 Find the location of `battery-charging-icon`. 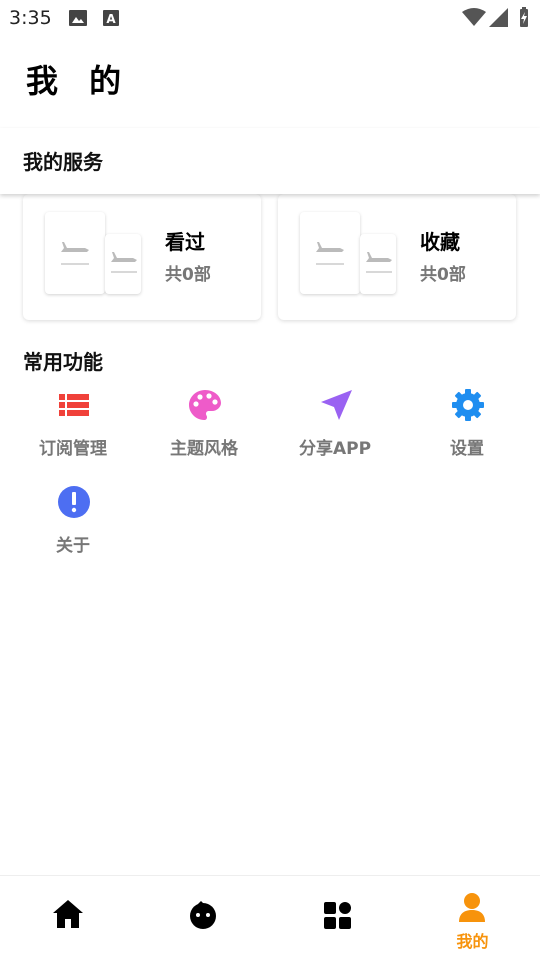

battery-charging-icon is located at coordinates (524, 17).